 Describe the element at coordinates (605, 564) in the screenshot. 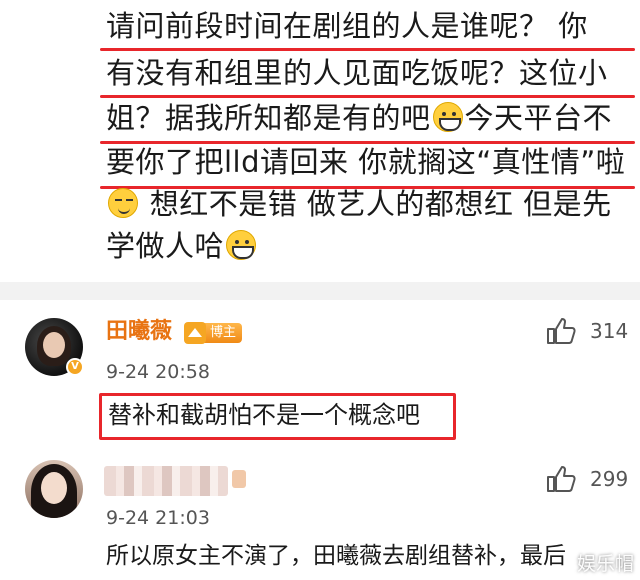

I see `watermark: 娱乐帽` at that location.